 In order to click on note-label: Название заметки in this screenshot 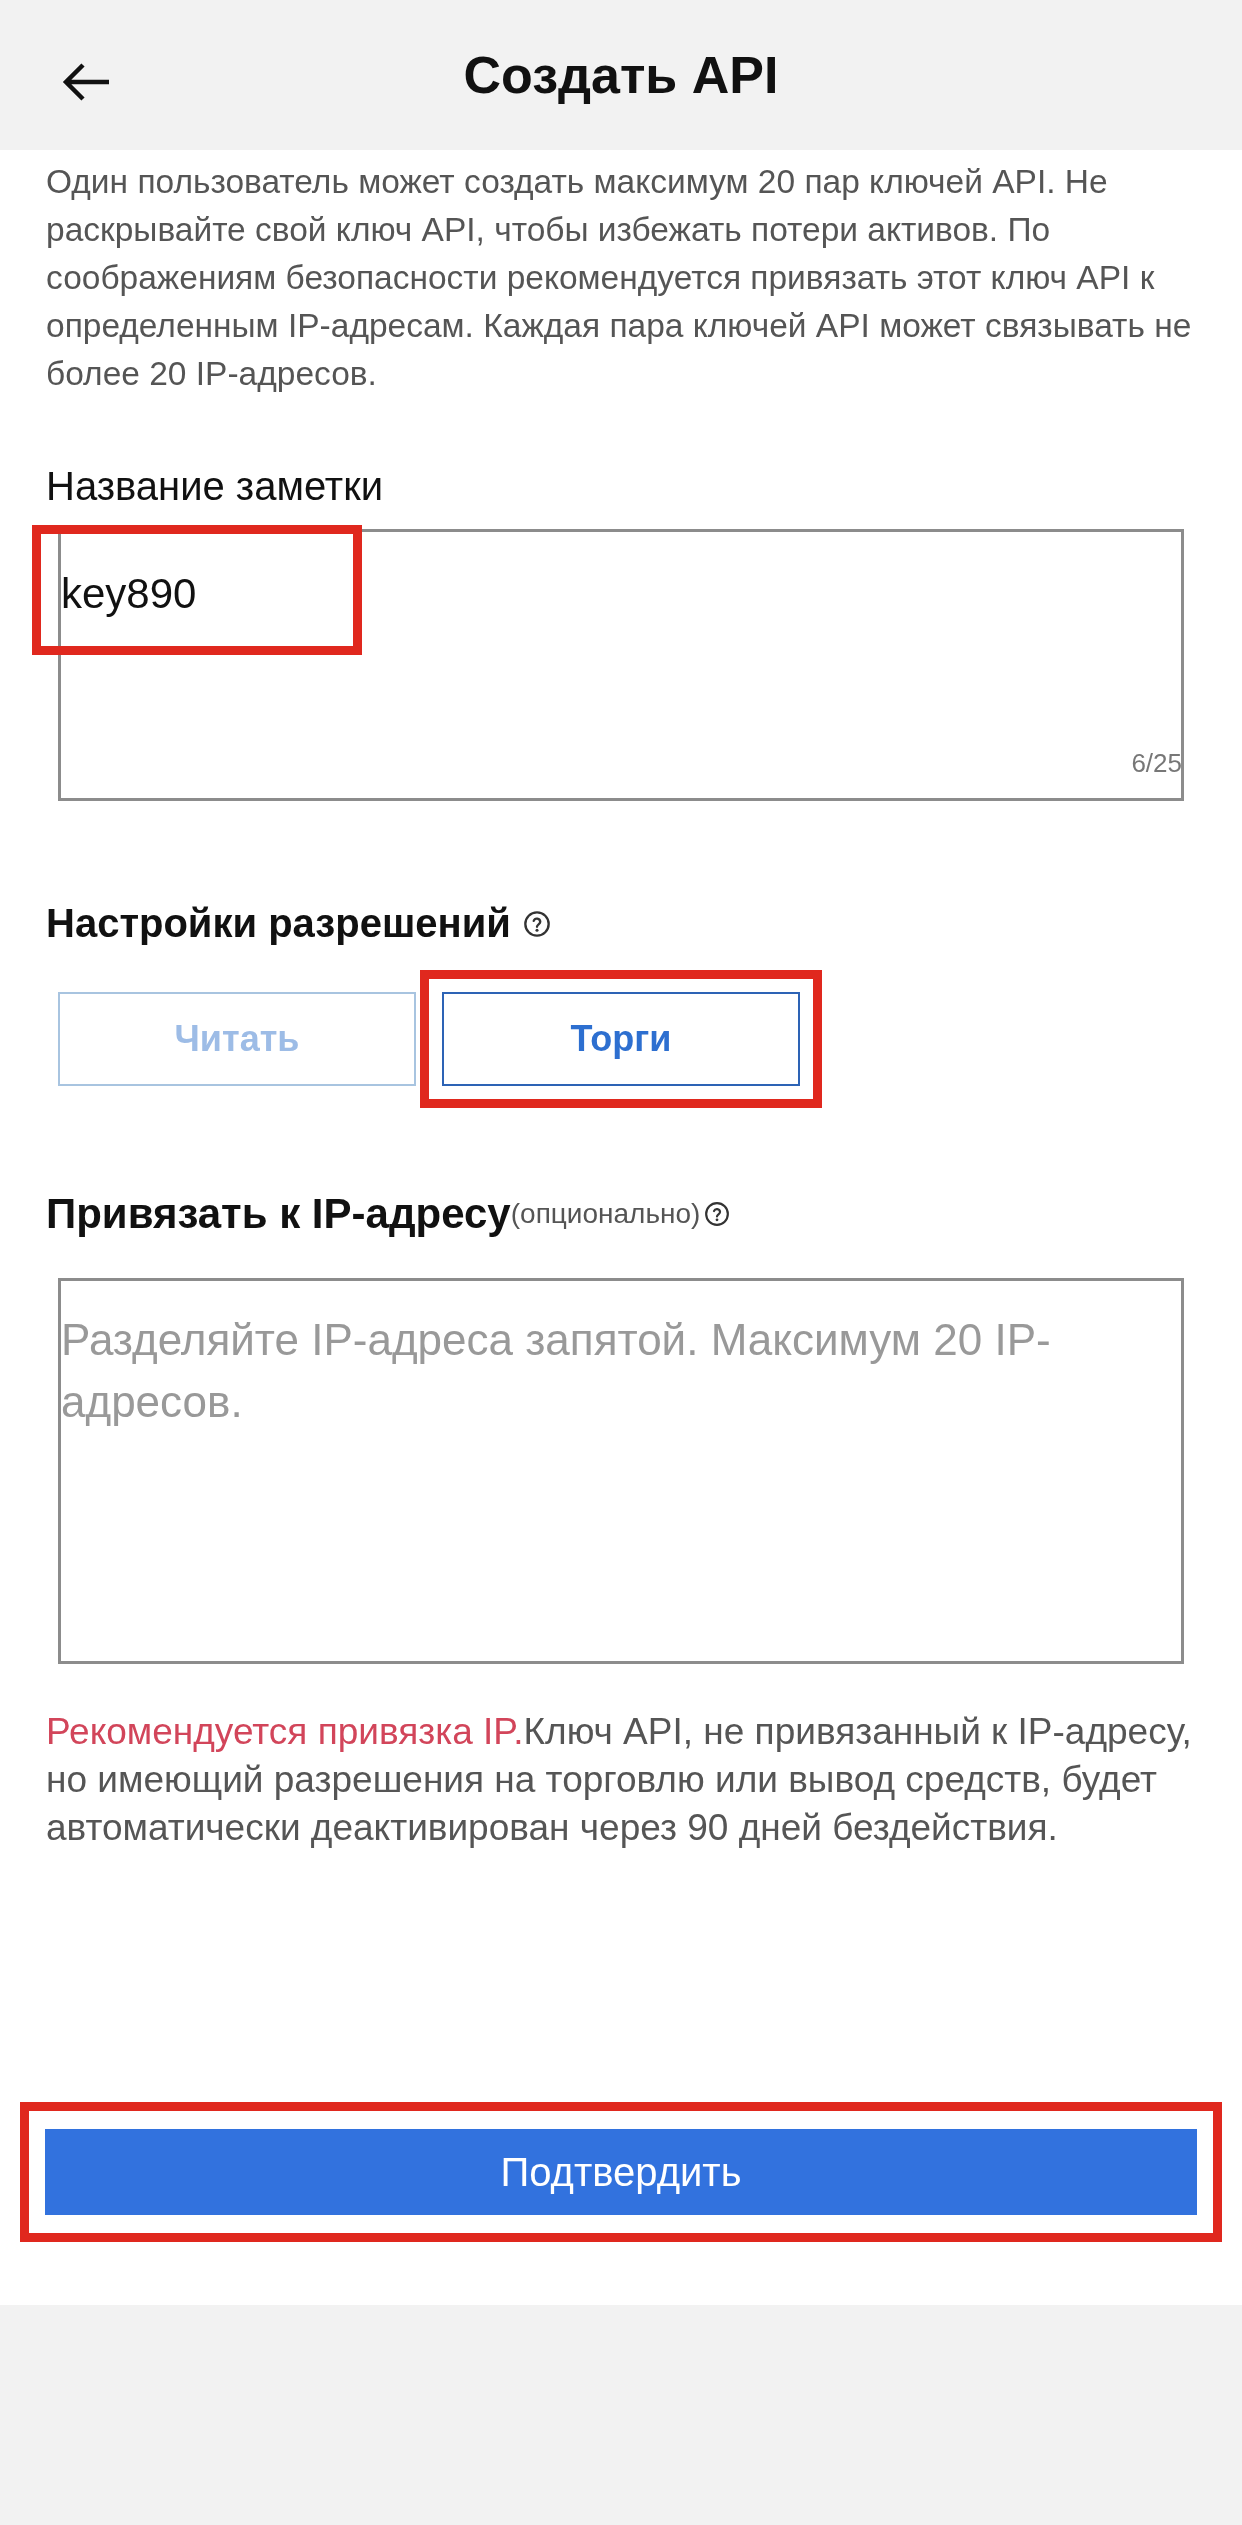, I will do `click(215, 486)`.